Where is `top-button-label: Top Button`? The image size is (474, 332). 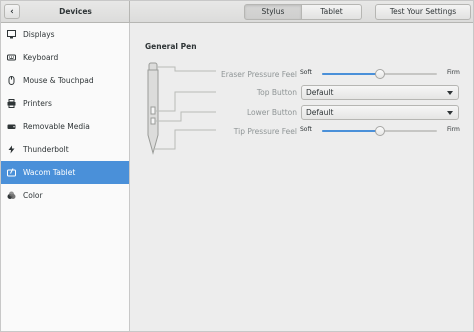 top-button-label: Top Button is located at coordinates (276, 92).